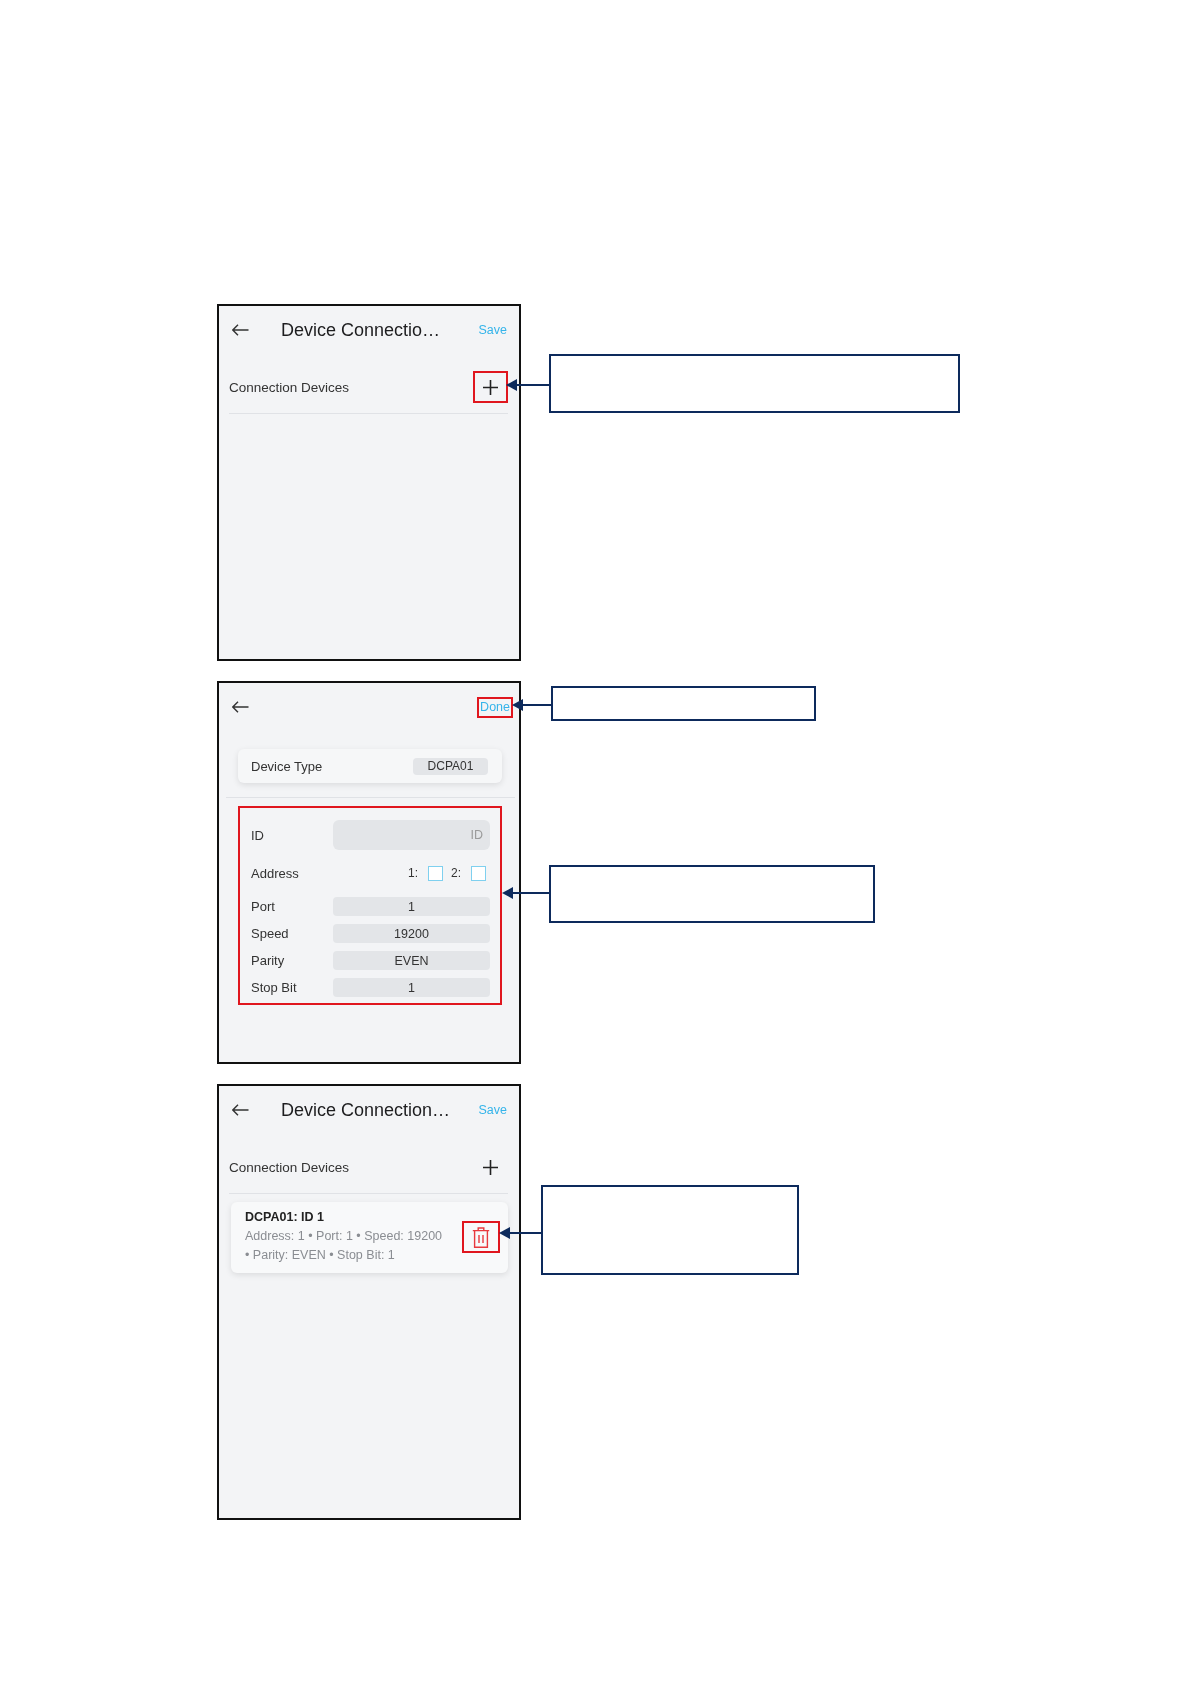 This screenshot has height=1684, width=1191. Describe the element at coordinates (274, 987) in the screenshot. I see `field-label: Stop Bit` at that location.